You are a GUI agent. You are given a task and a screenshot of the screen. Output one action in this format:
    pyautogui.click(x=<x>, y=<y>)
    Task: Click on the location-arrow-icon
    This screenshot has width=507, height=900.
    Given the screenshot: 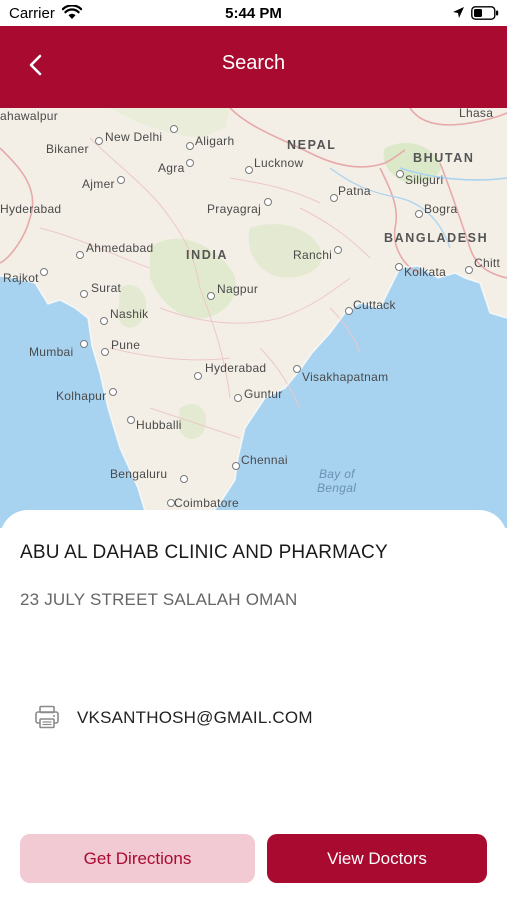 What is the action you would take?
    pyautogui.click(x=458, y=15)
    